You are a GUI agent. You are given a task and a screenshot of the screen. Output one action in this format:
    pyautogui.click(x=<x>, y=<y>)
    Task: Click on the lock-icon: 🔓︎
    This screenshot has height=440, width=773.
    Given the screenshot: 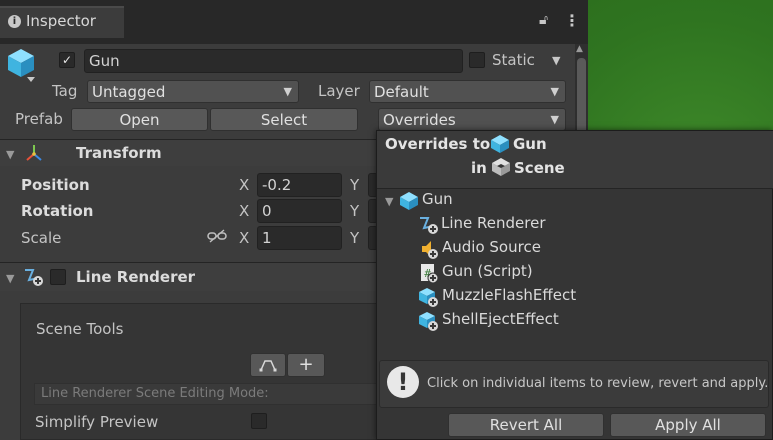 What is the action you would take?
    pyautogui.click(x=543, y=20)
    